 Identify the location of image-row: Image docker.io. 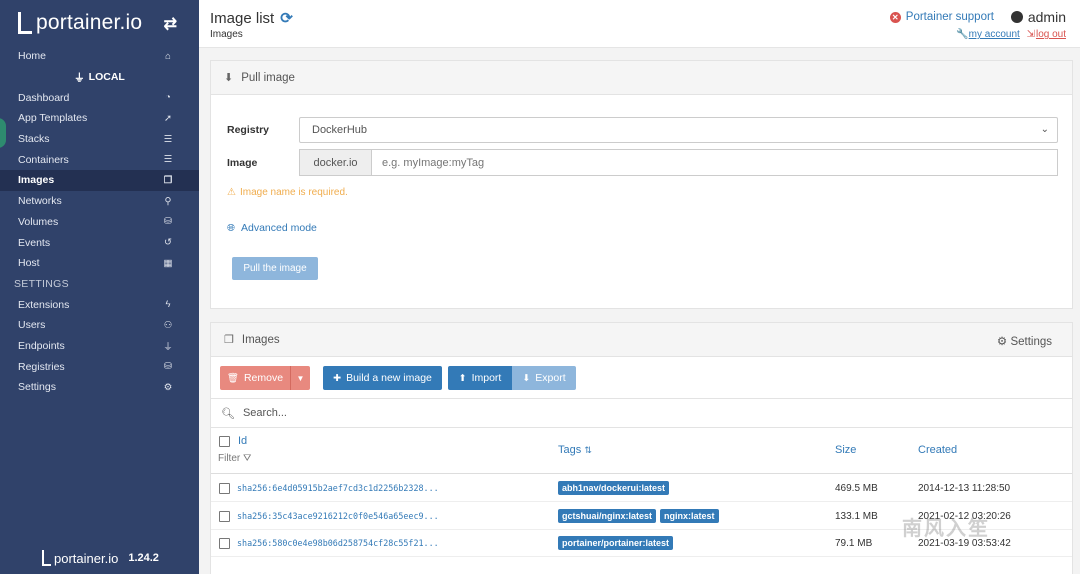
(642, 162).